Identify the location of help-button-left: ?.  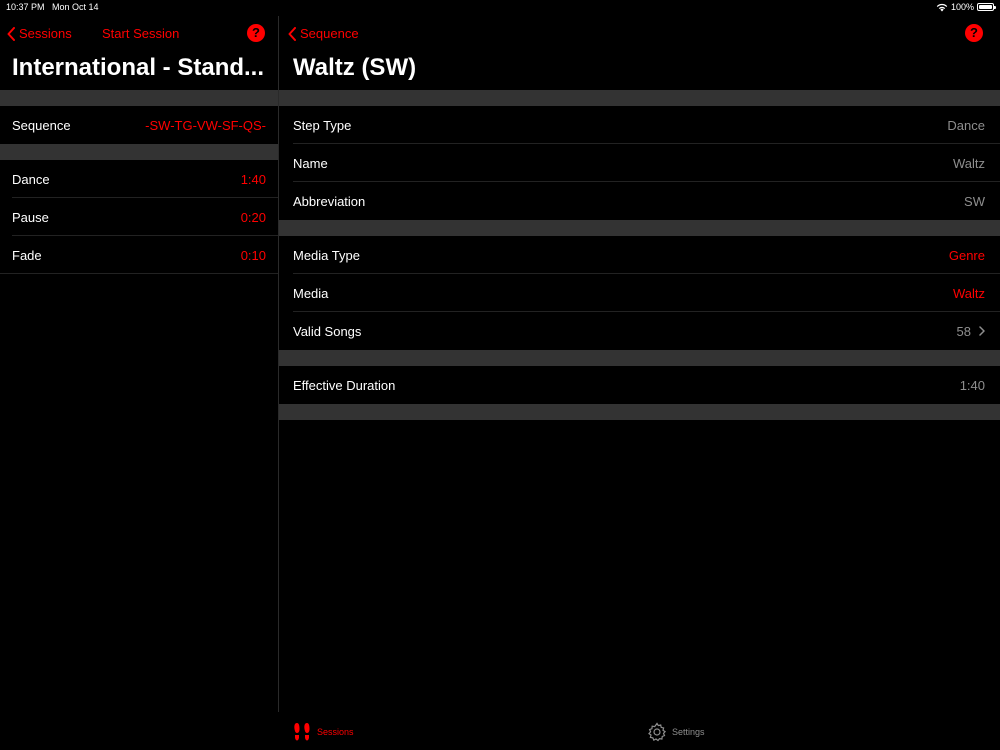
(256, 33).